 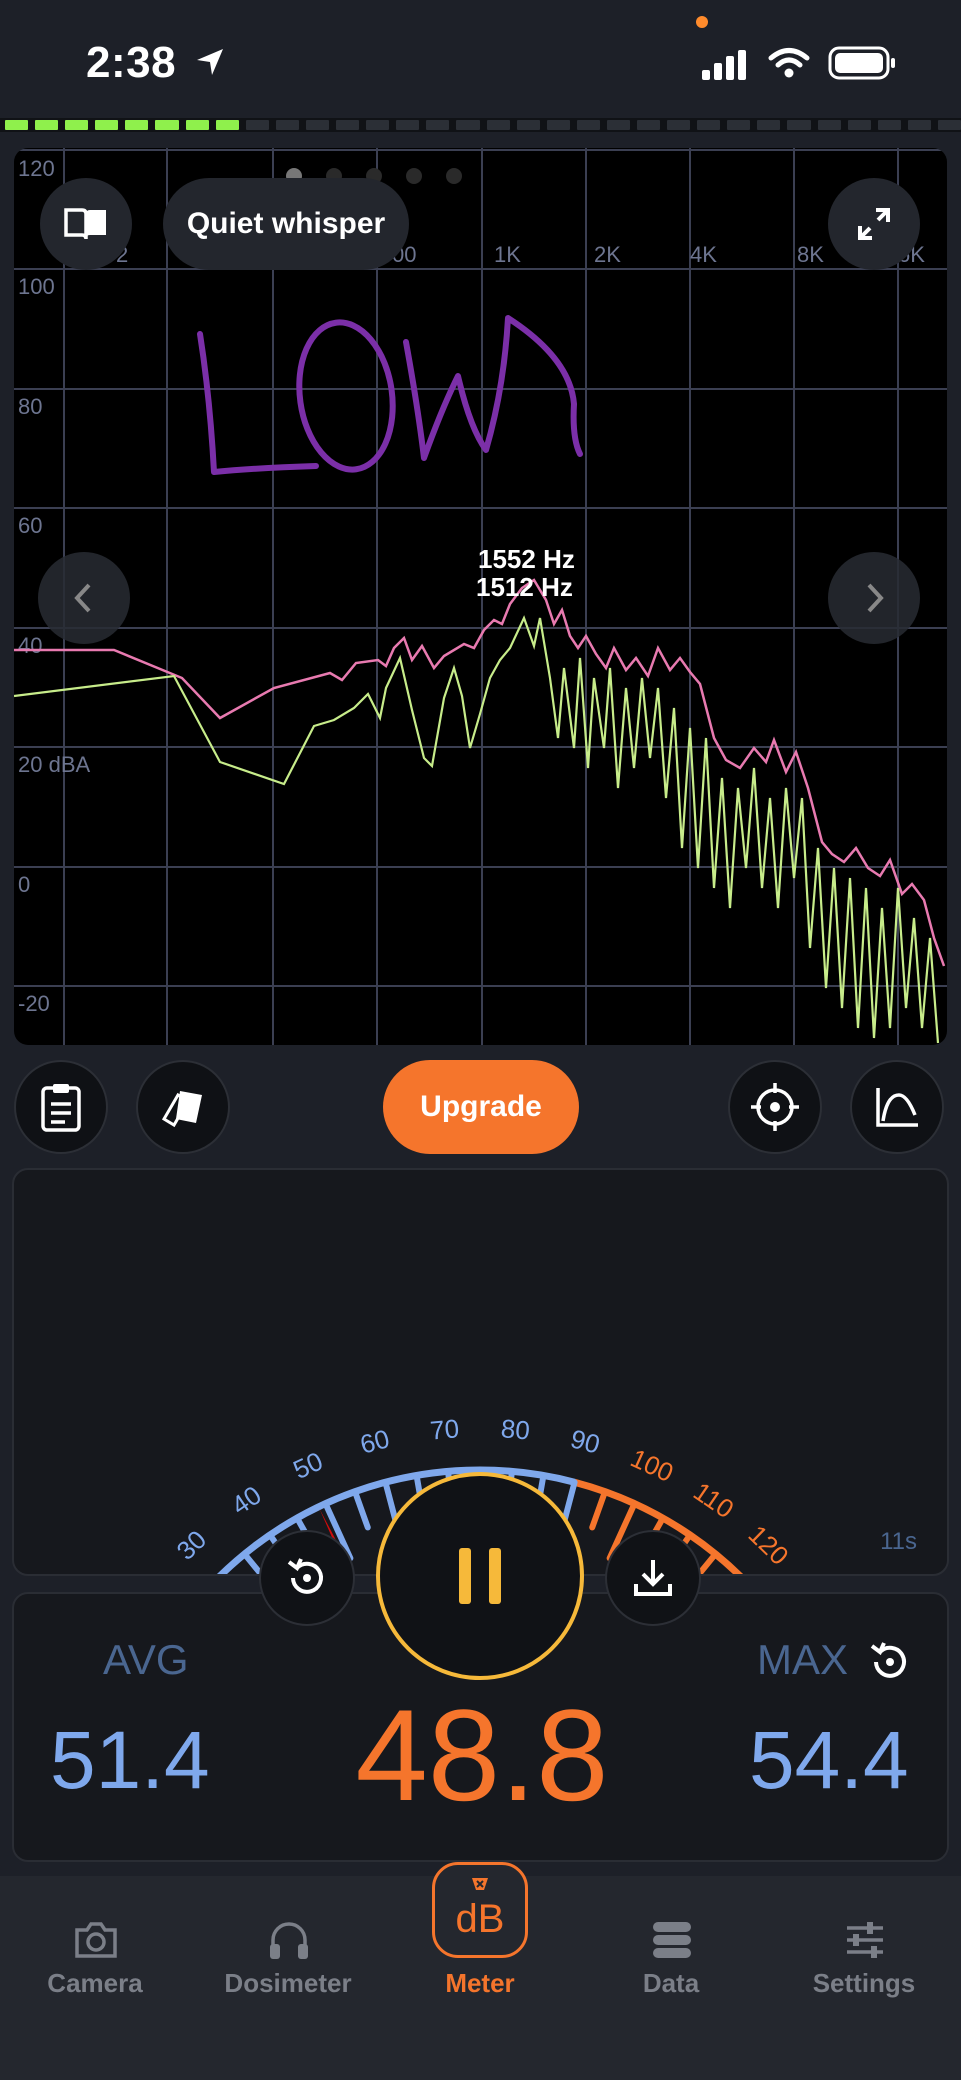 What do you see at coordinates (289, 1940) in the screenshot?
I see `headphones-icon` at bounding box center [289, 1940].